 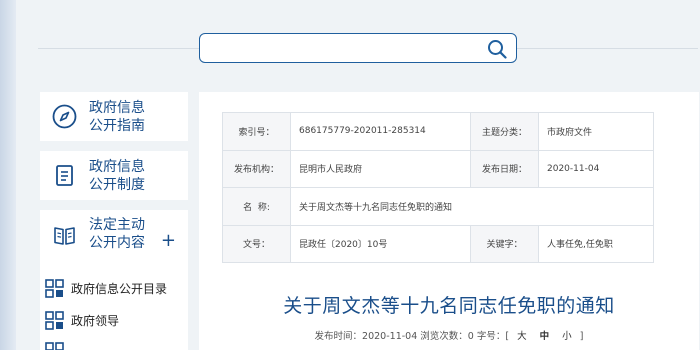 I want to click on table-row: 名 称: 关于周文杰等十九名同志任免职的通知, so click(x=438, y=206).